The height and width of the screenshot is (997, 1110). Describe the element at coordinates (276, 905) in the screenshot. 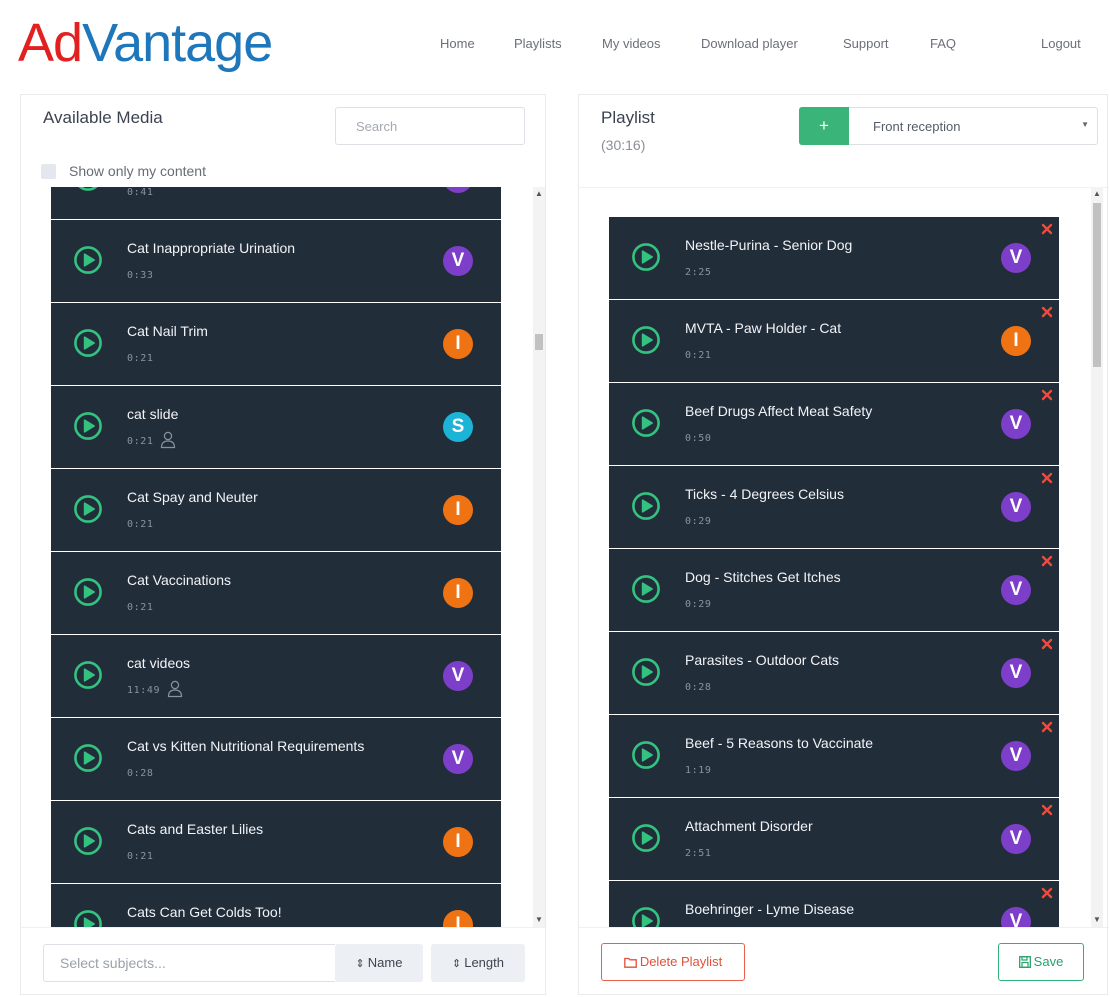

I see `media-item: Cats Can Get Colds Too! I` at that location.